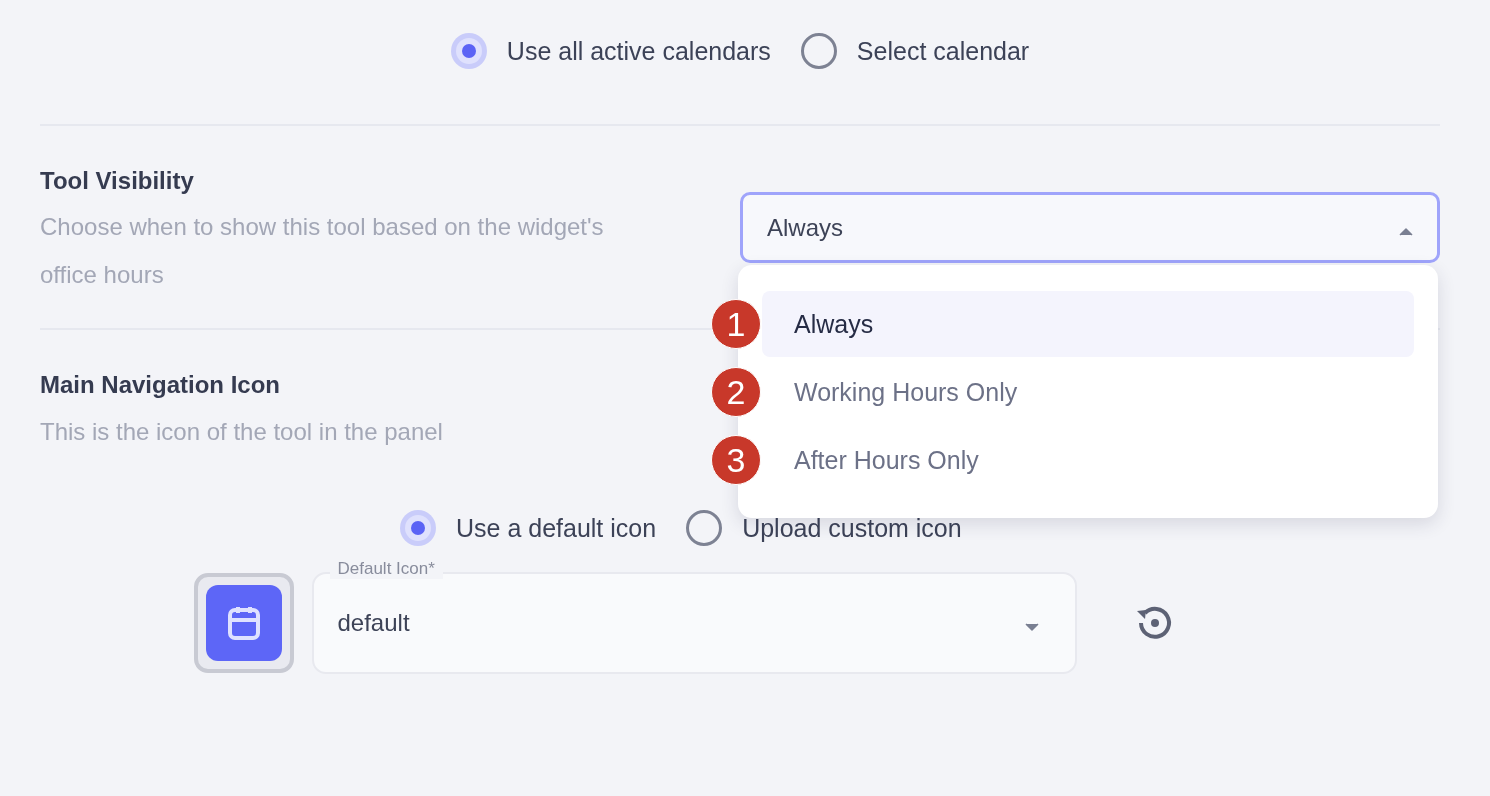 The image size is (1490, 796). What do you see at coordinates (915, 51) in the screenshot?
I see `radio-option: Select calendar` at bounding box center [915, 51].